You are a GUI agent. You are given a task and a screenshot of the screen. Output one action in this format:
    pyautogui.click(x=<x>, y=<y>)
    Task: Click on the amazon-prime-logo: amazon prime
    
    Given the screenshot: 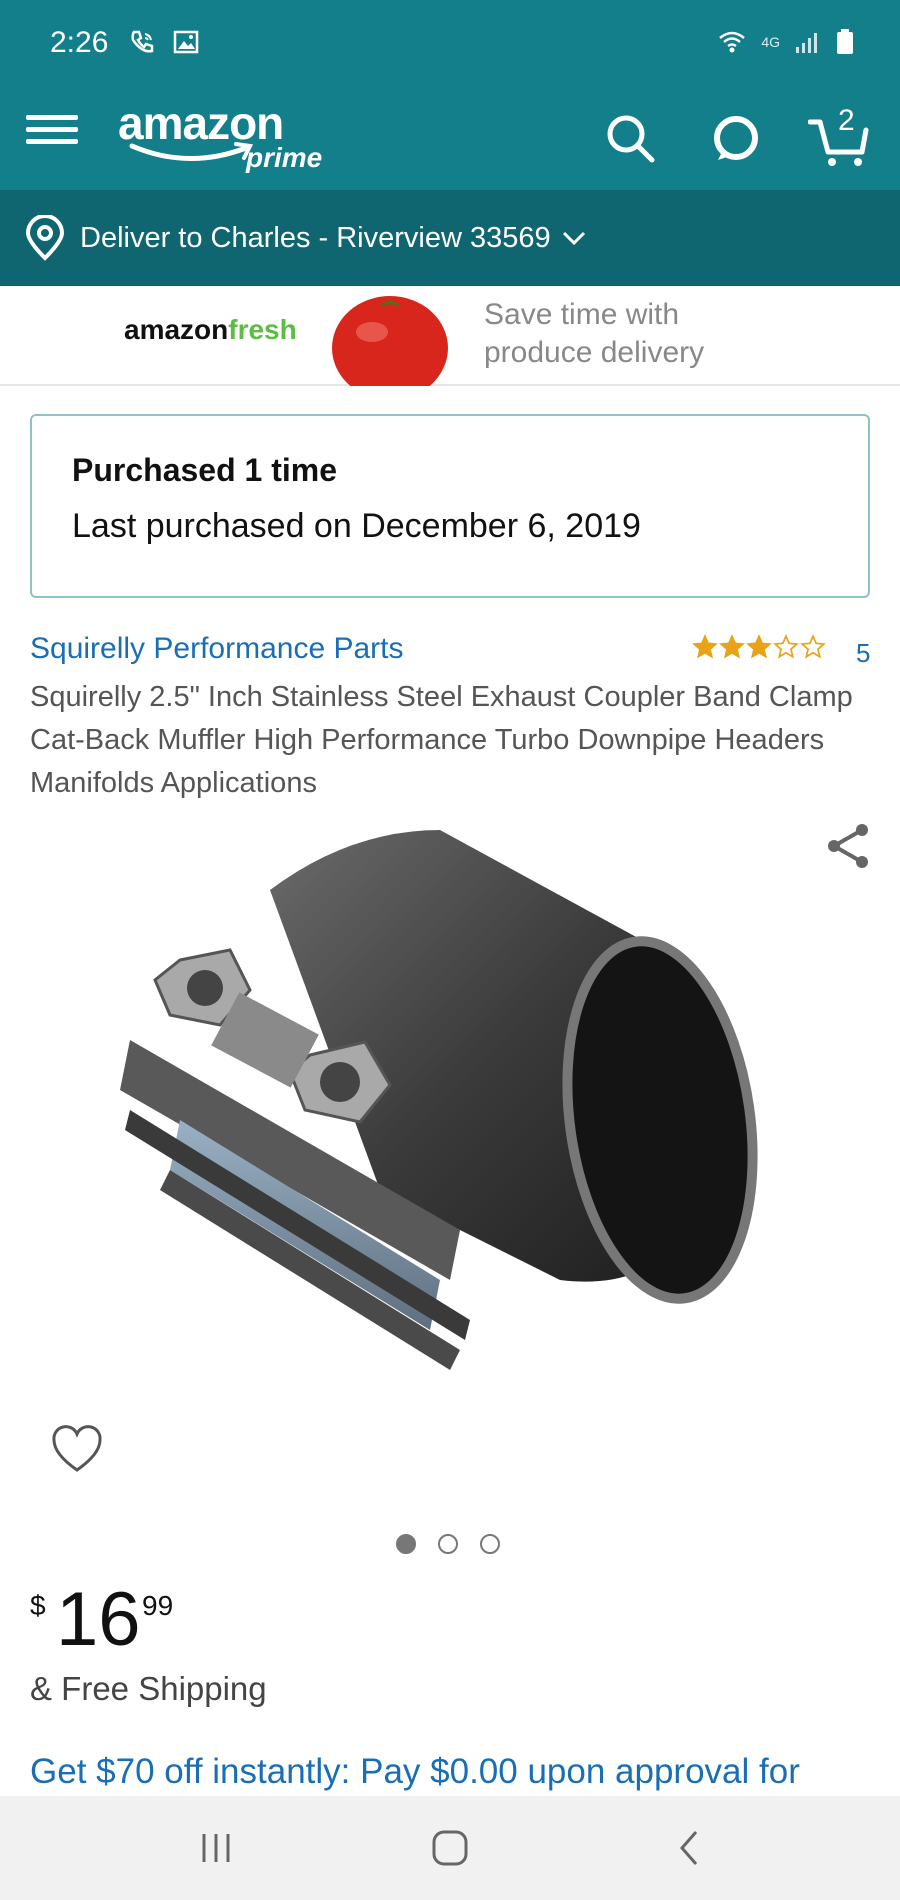 What is the action you would take?
    pyautogui.click(x=220, y=135)
    